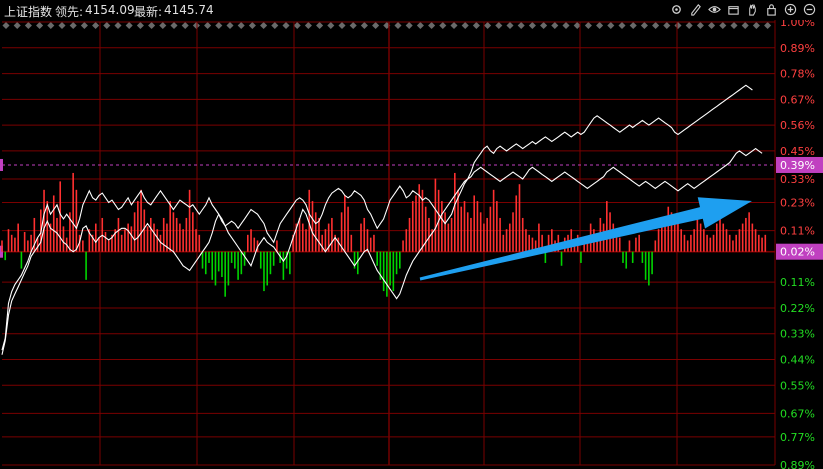  What do you see at coordinates (733, 9) in the screenshot?
I see `box-icon` at bounding box center [733, 9].